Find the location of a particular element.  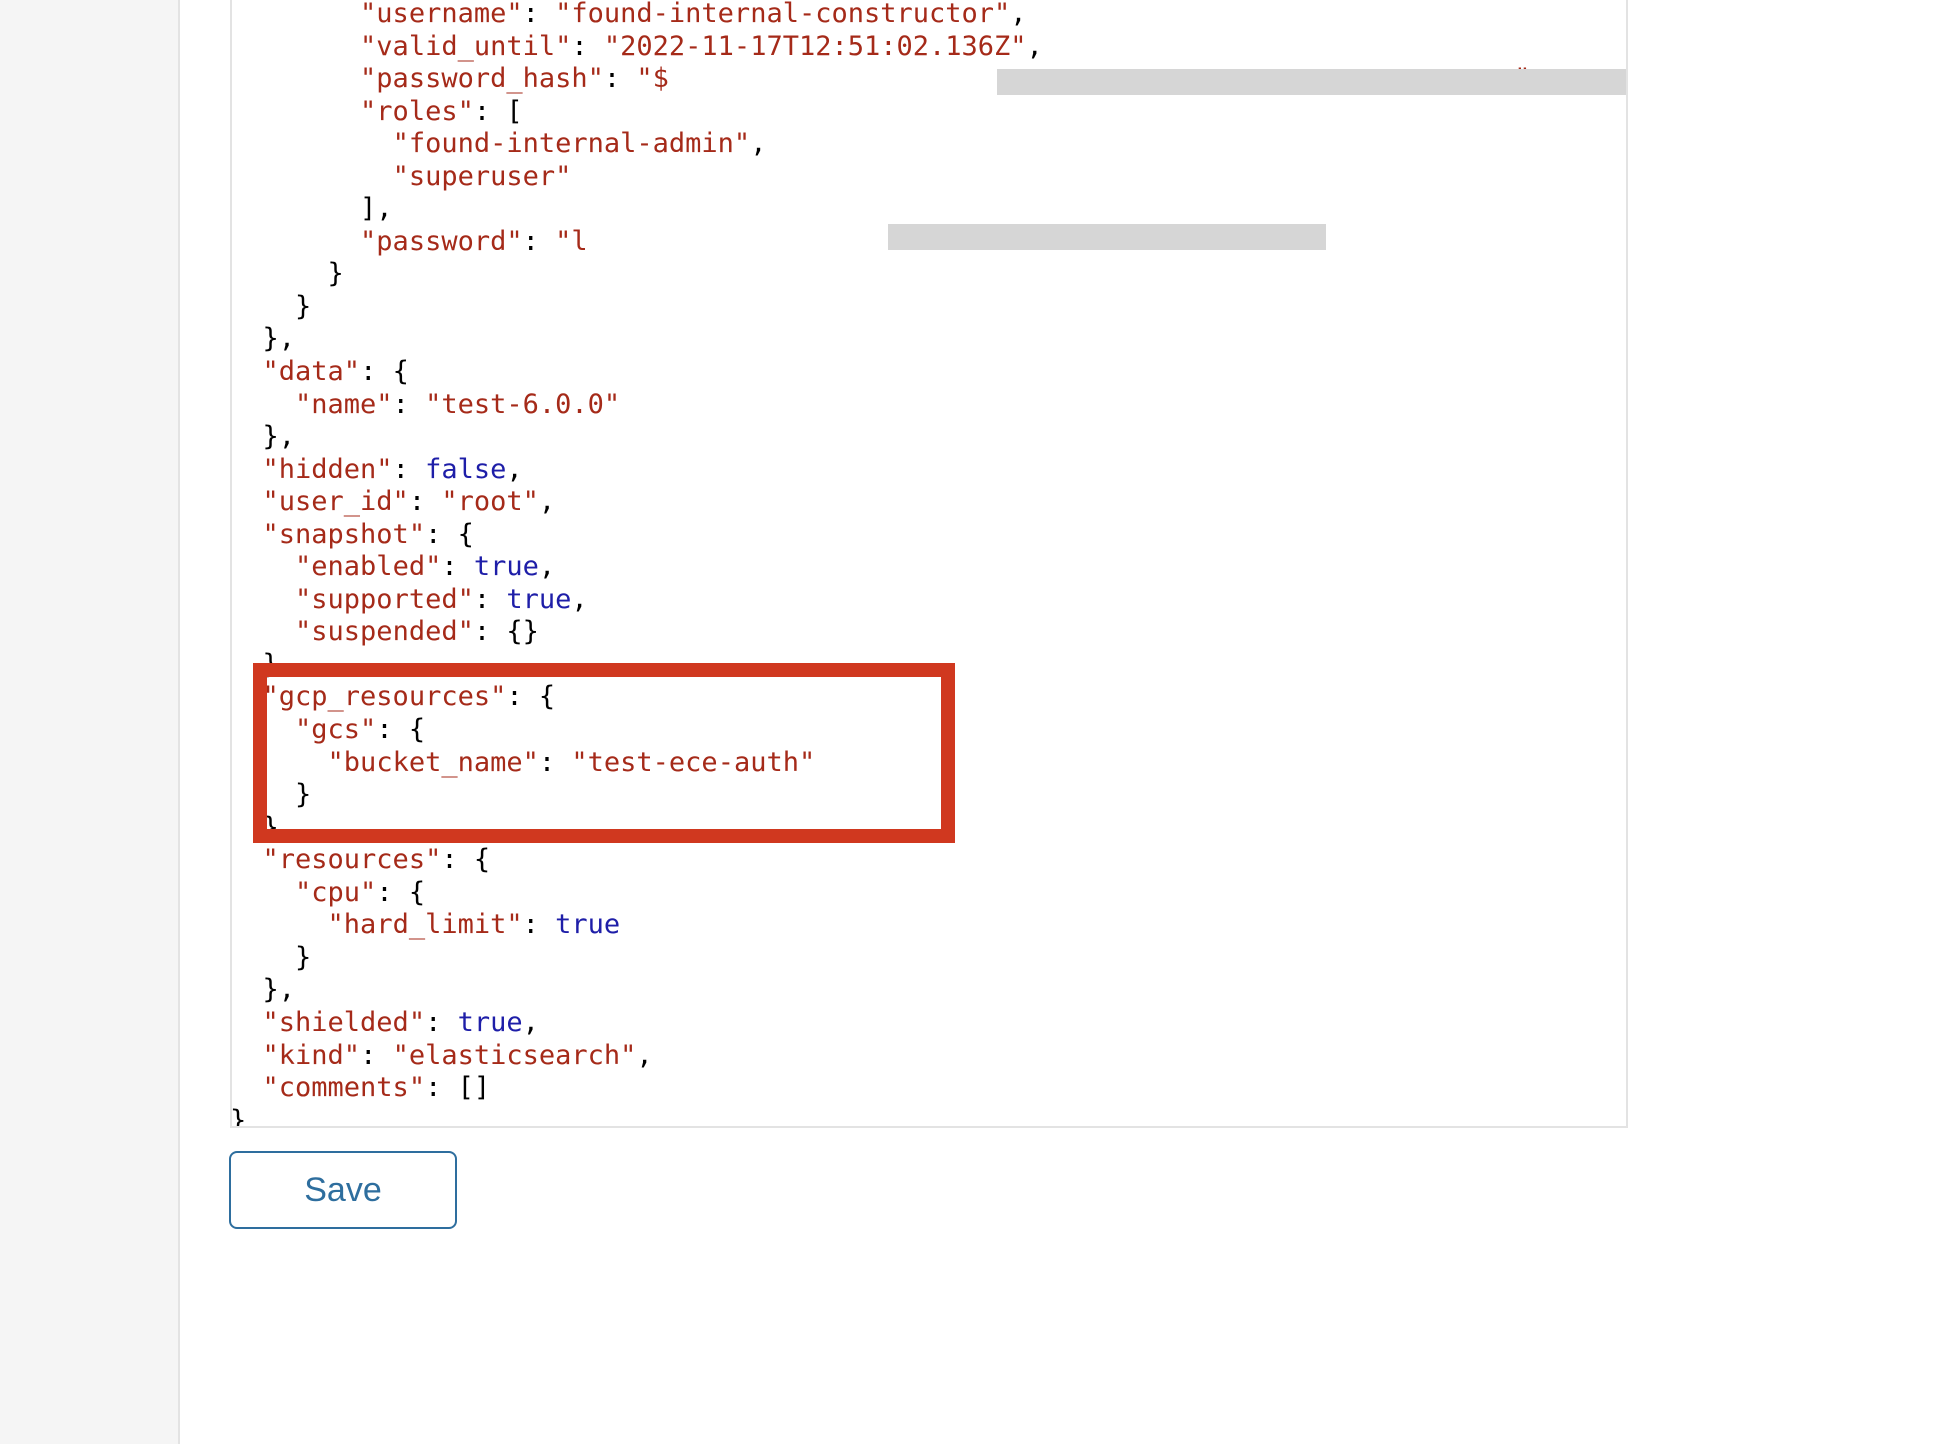

json-token: false is located at coordinates (466, 469).